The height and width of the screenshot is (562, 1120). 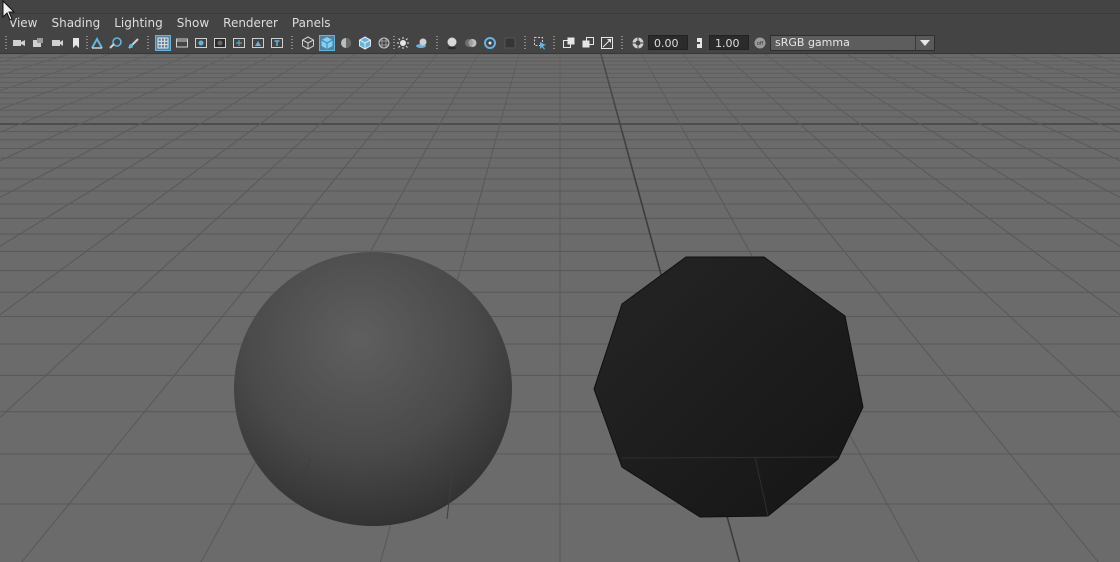 I want to click on exposure-field: 0.00, so click(x=668, y=42).